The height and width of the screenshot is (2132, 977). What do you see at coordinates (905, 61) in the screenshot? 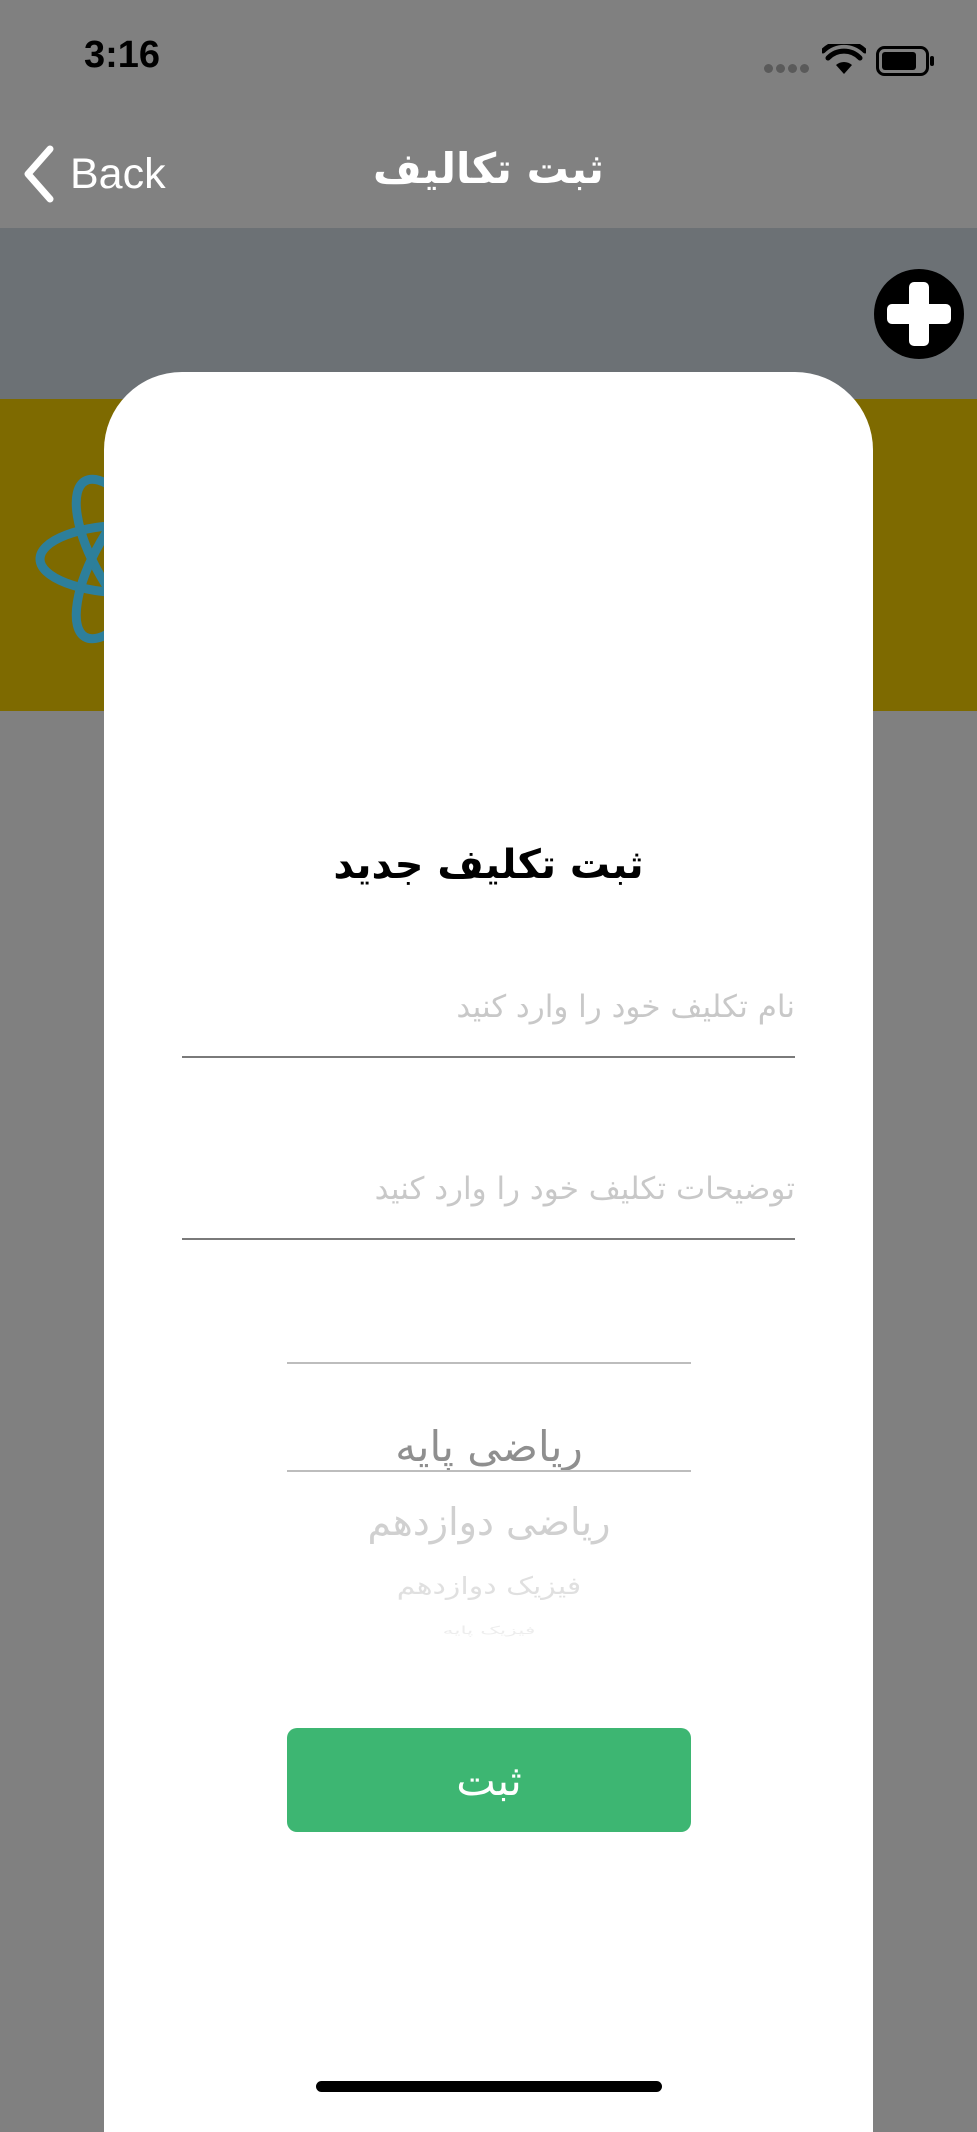
I see `battery-icon` at bounding box center [905, 61].